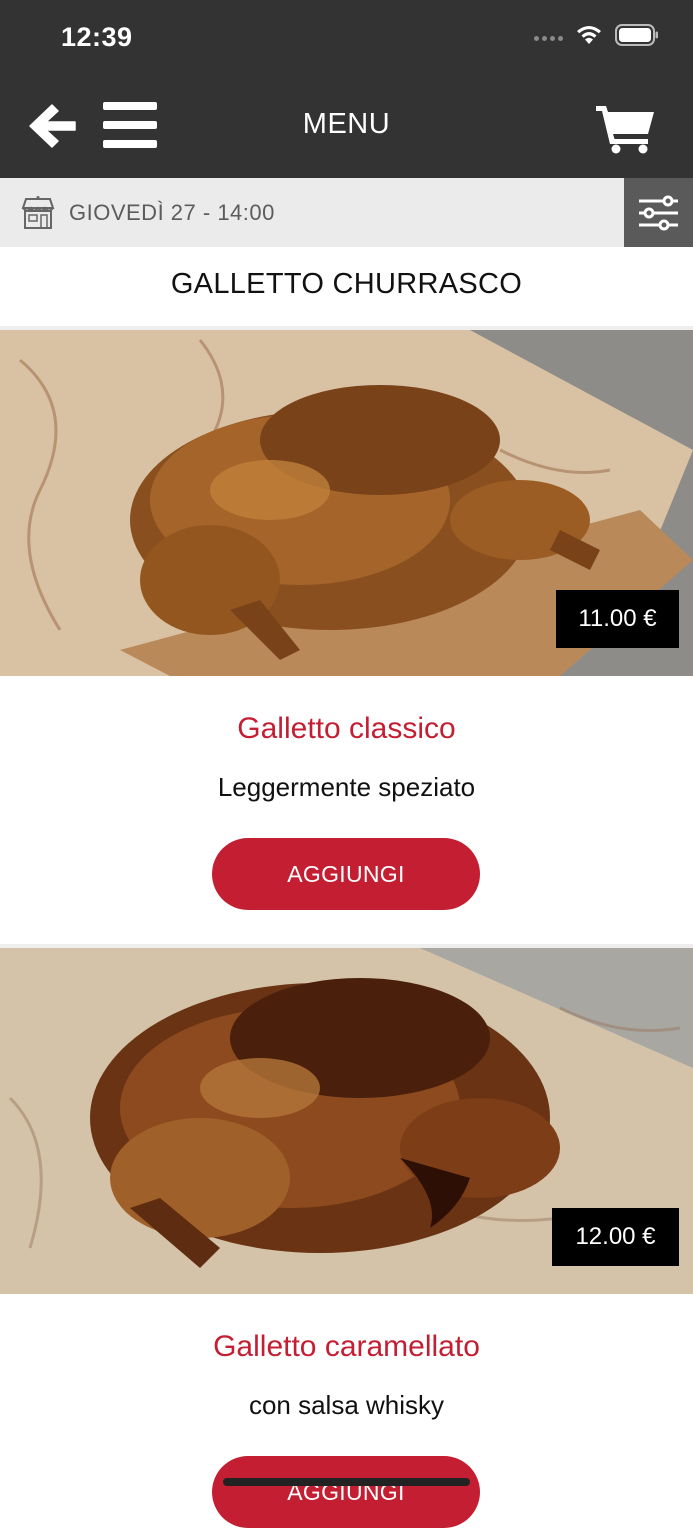  What do you see at coordinates (346, 284) in the screenshot?
I see `category-title: GALLETTO CHURRASCO` at bounding box center [346, 284].